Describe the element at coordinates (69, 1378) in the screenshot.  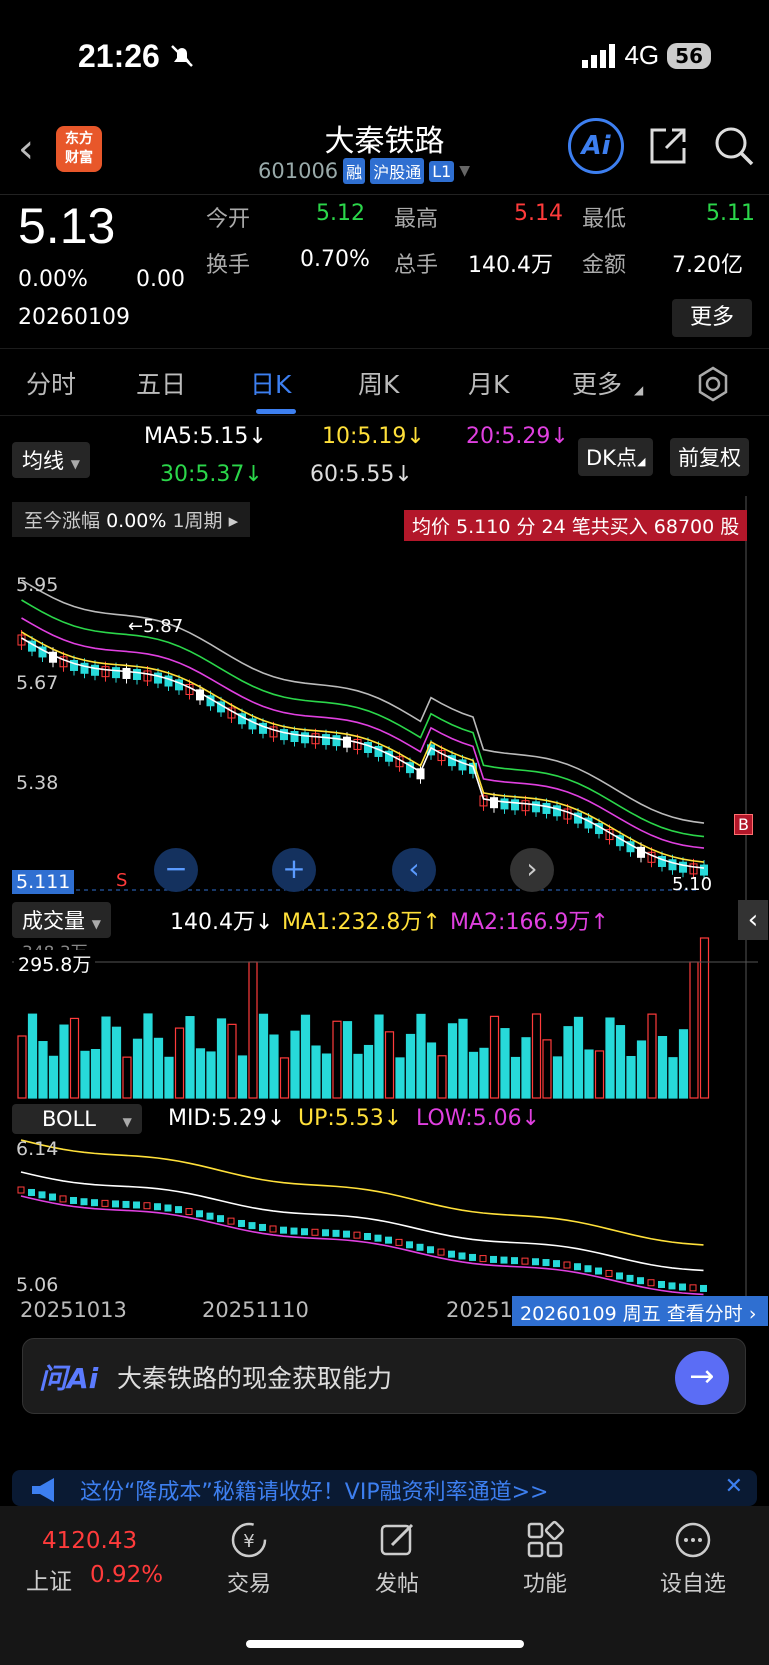
I see `ask-ai-logo: 问Ai` at that location.